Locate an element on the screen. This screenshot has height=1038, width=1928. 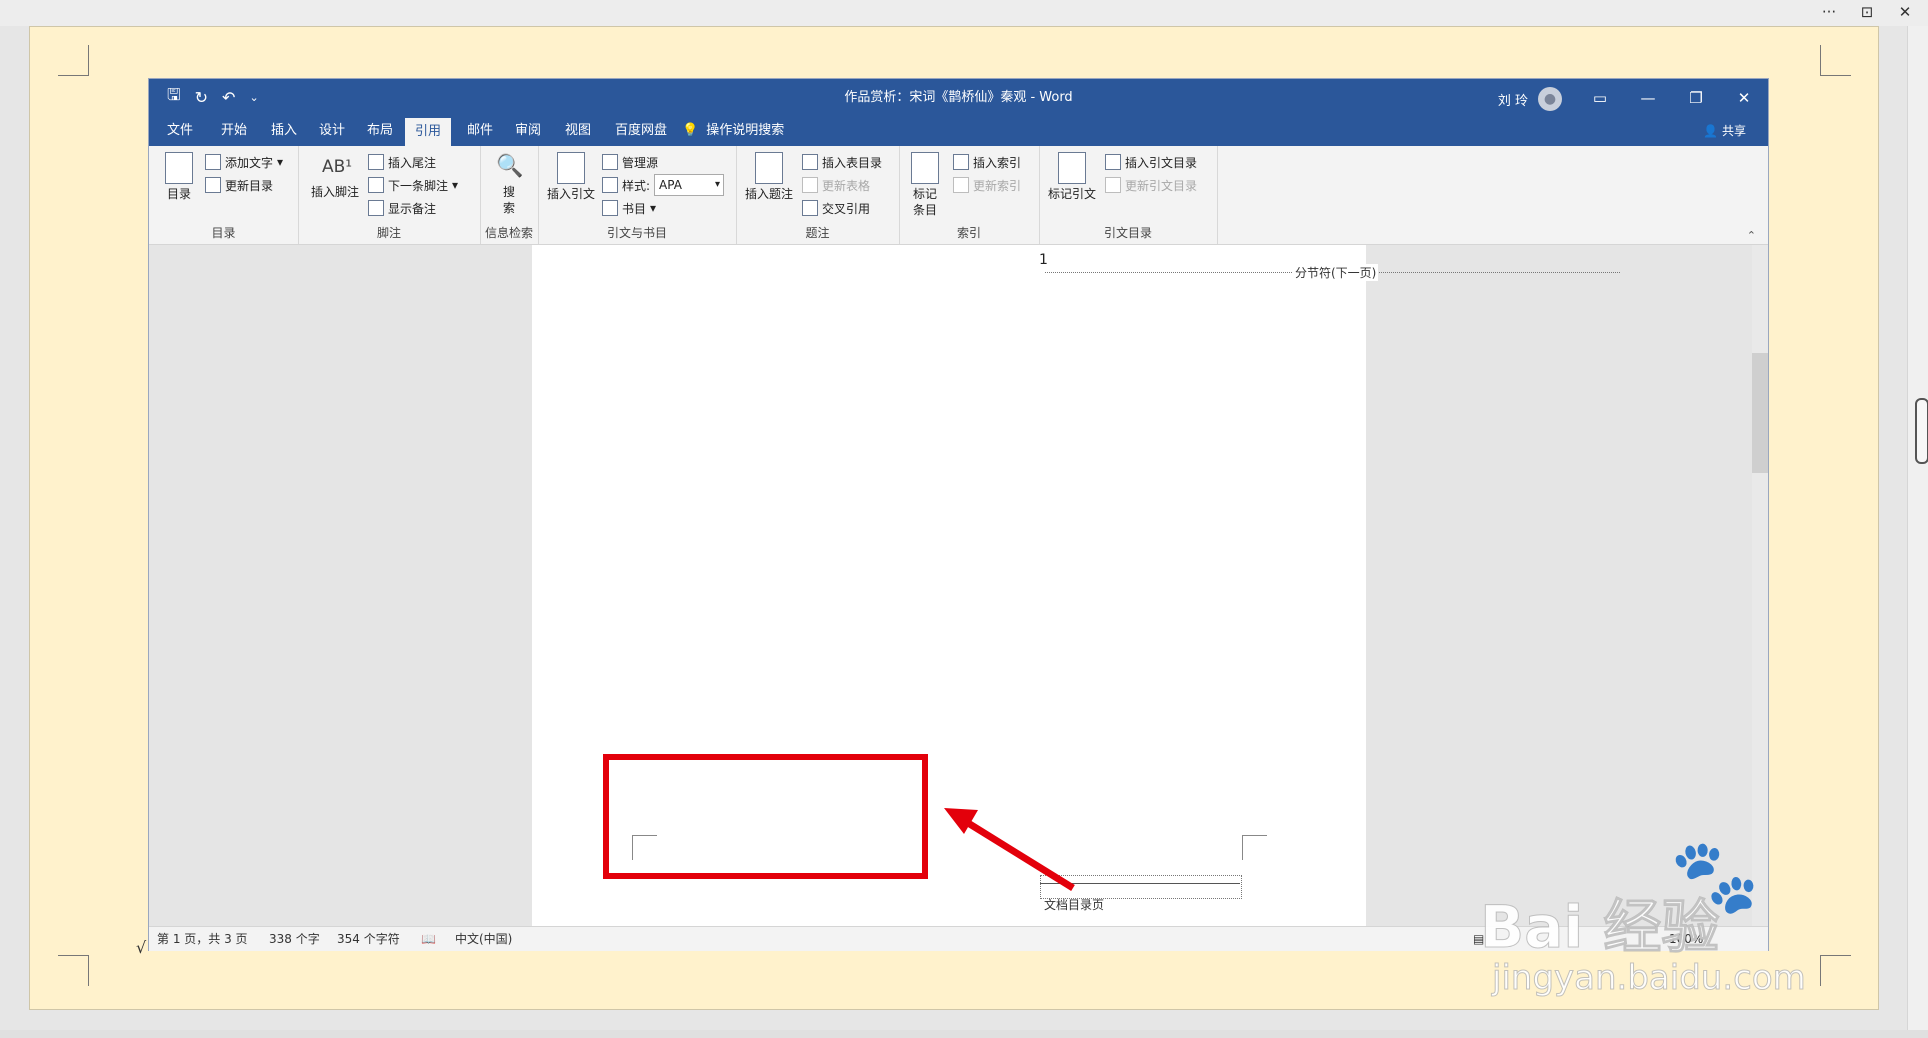
show-notes-button: 显示备注 is located at coordinates (402, 208).